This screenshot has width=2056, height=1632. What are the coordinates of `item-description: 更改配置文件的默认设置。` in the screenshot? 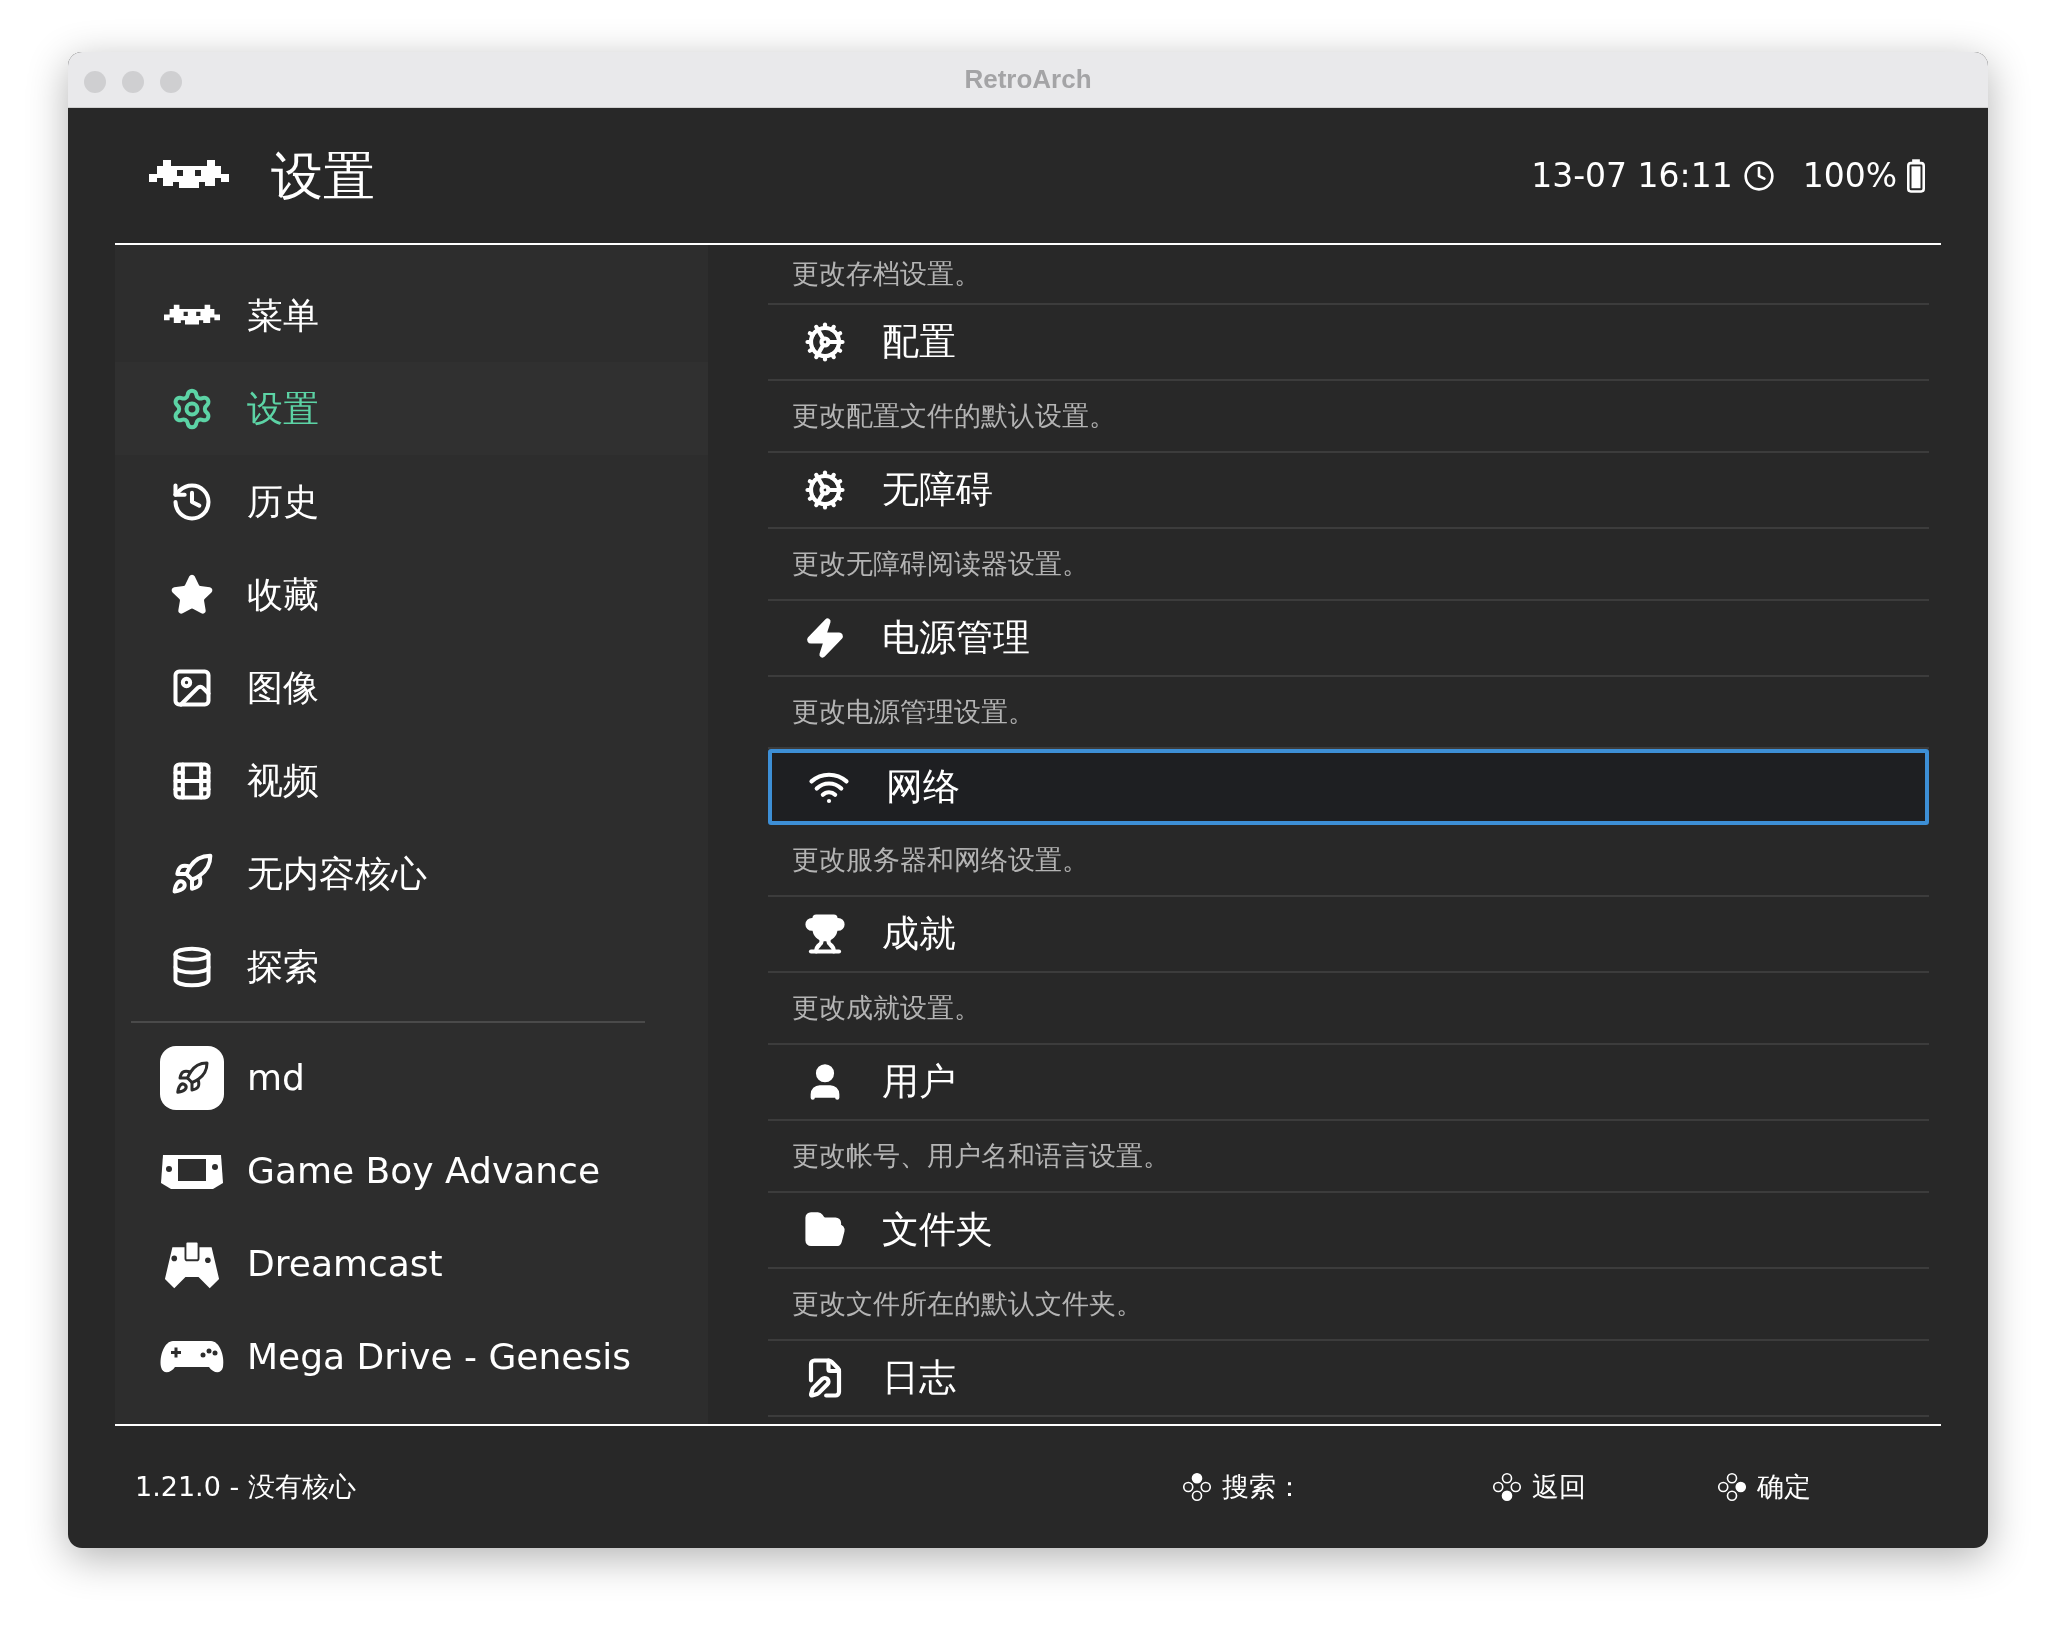 It's located at (954, 415).